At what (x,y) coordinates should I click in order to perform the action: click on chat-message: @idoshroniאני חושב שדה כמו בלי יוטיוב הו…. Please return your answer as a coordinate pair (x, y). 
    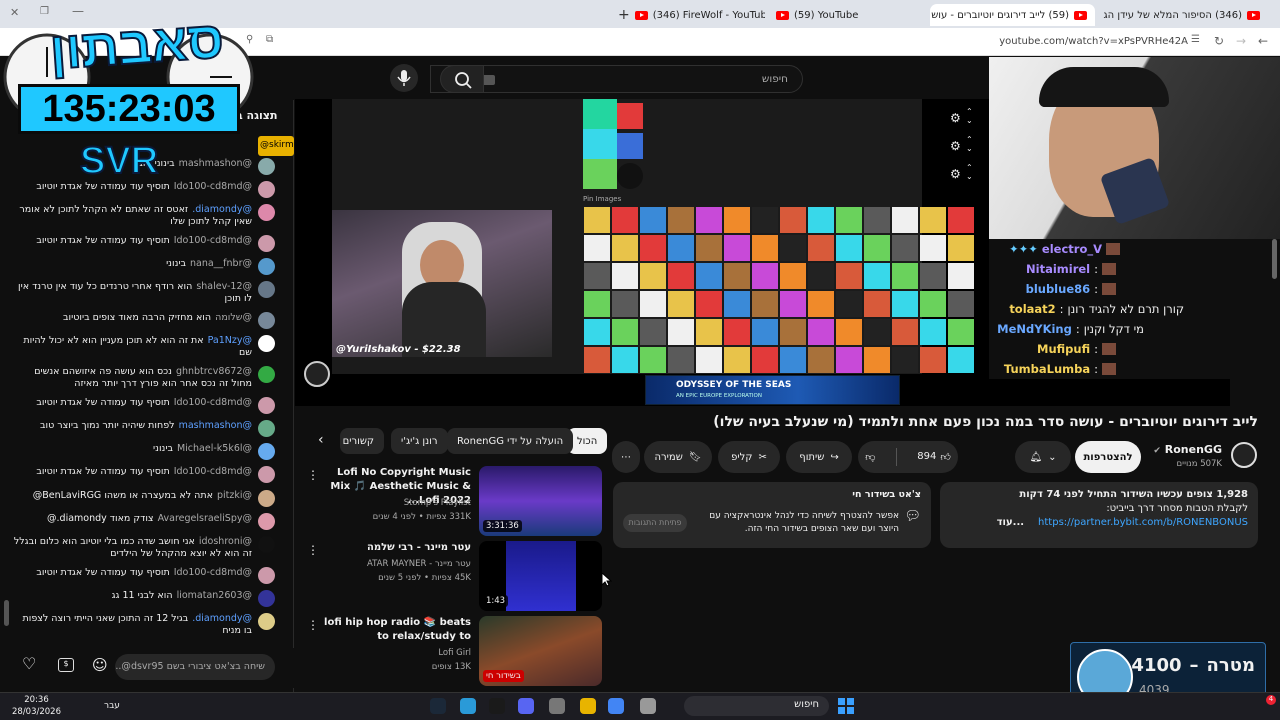
    Looking at the image, I should click on (144, 548).